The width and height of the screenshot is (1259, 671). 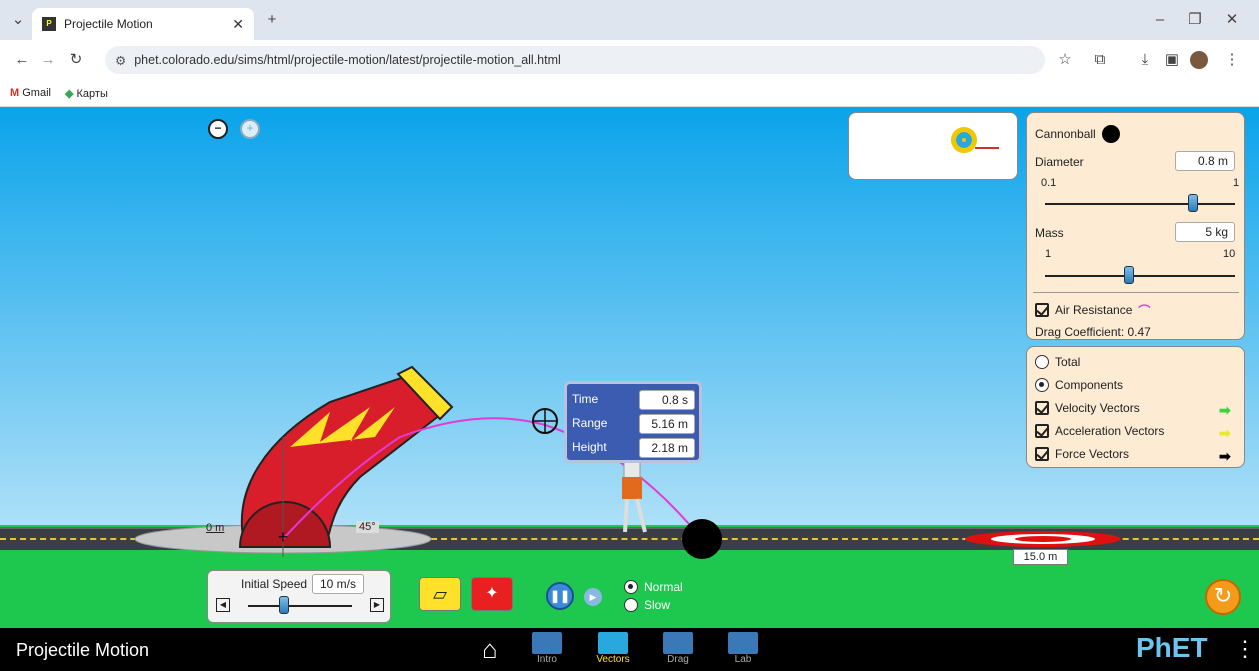 I want to click on restore-icon: ❐, so click(x=1195, y=20).